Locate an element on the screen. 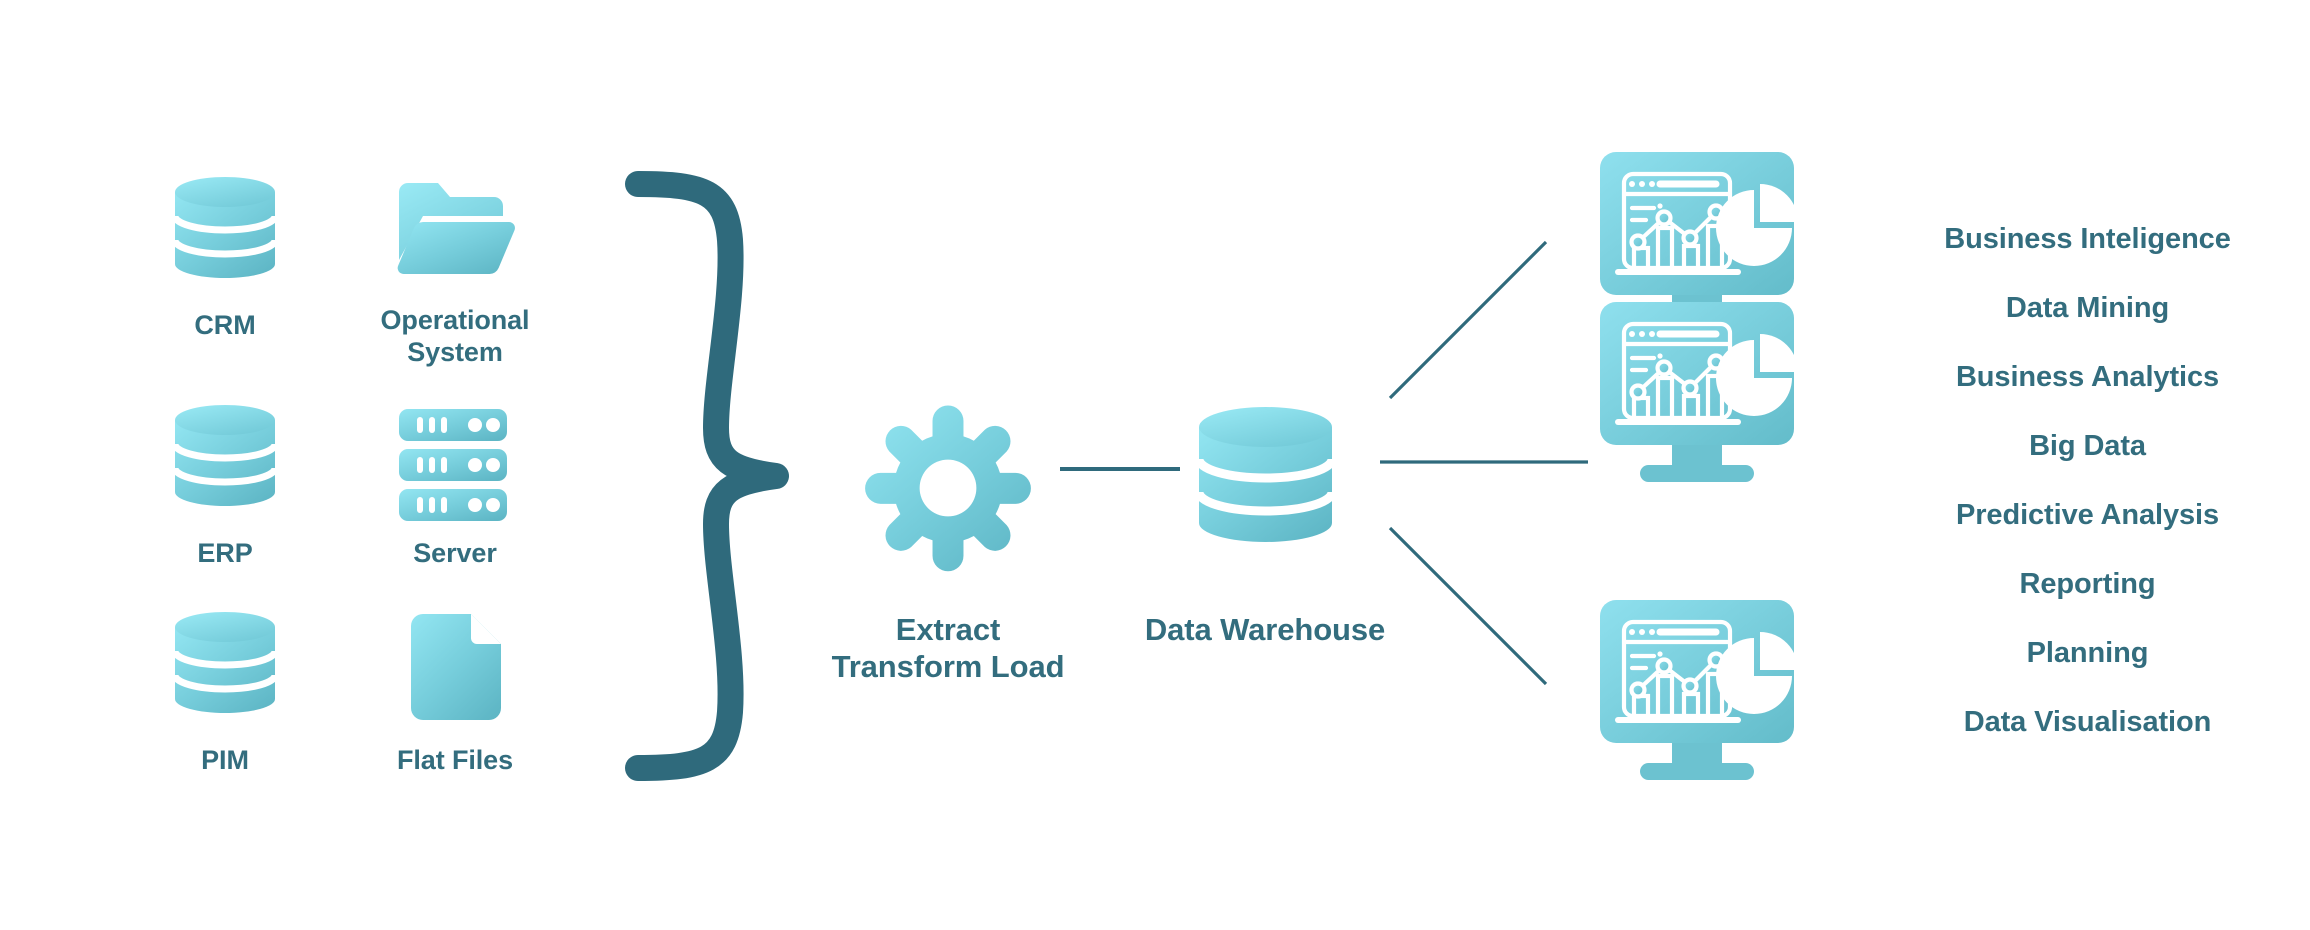 The height and width of the screenshot is (930, 2310). right-curly-brace-icon is located at coordinates (707, 476).